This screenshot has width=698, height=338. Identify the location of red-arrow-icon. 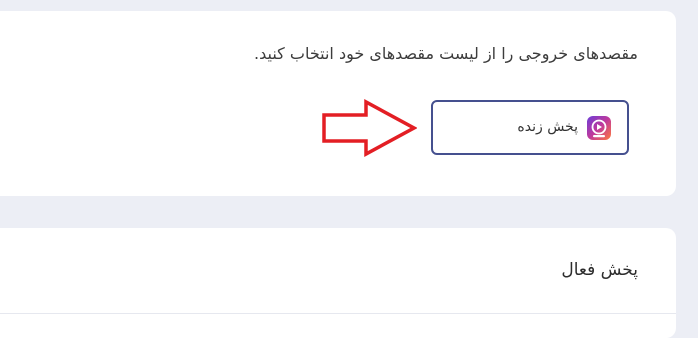
(369, 128).